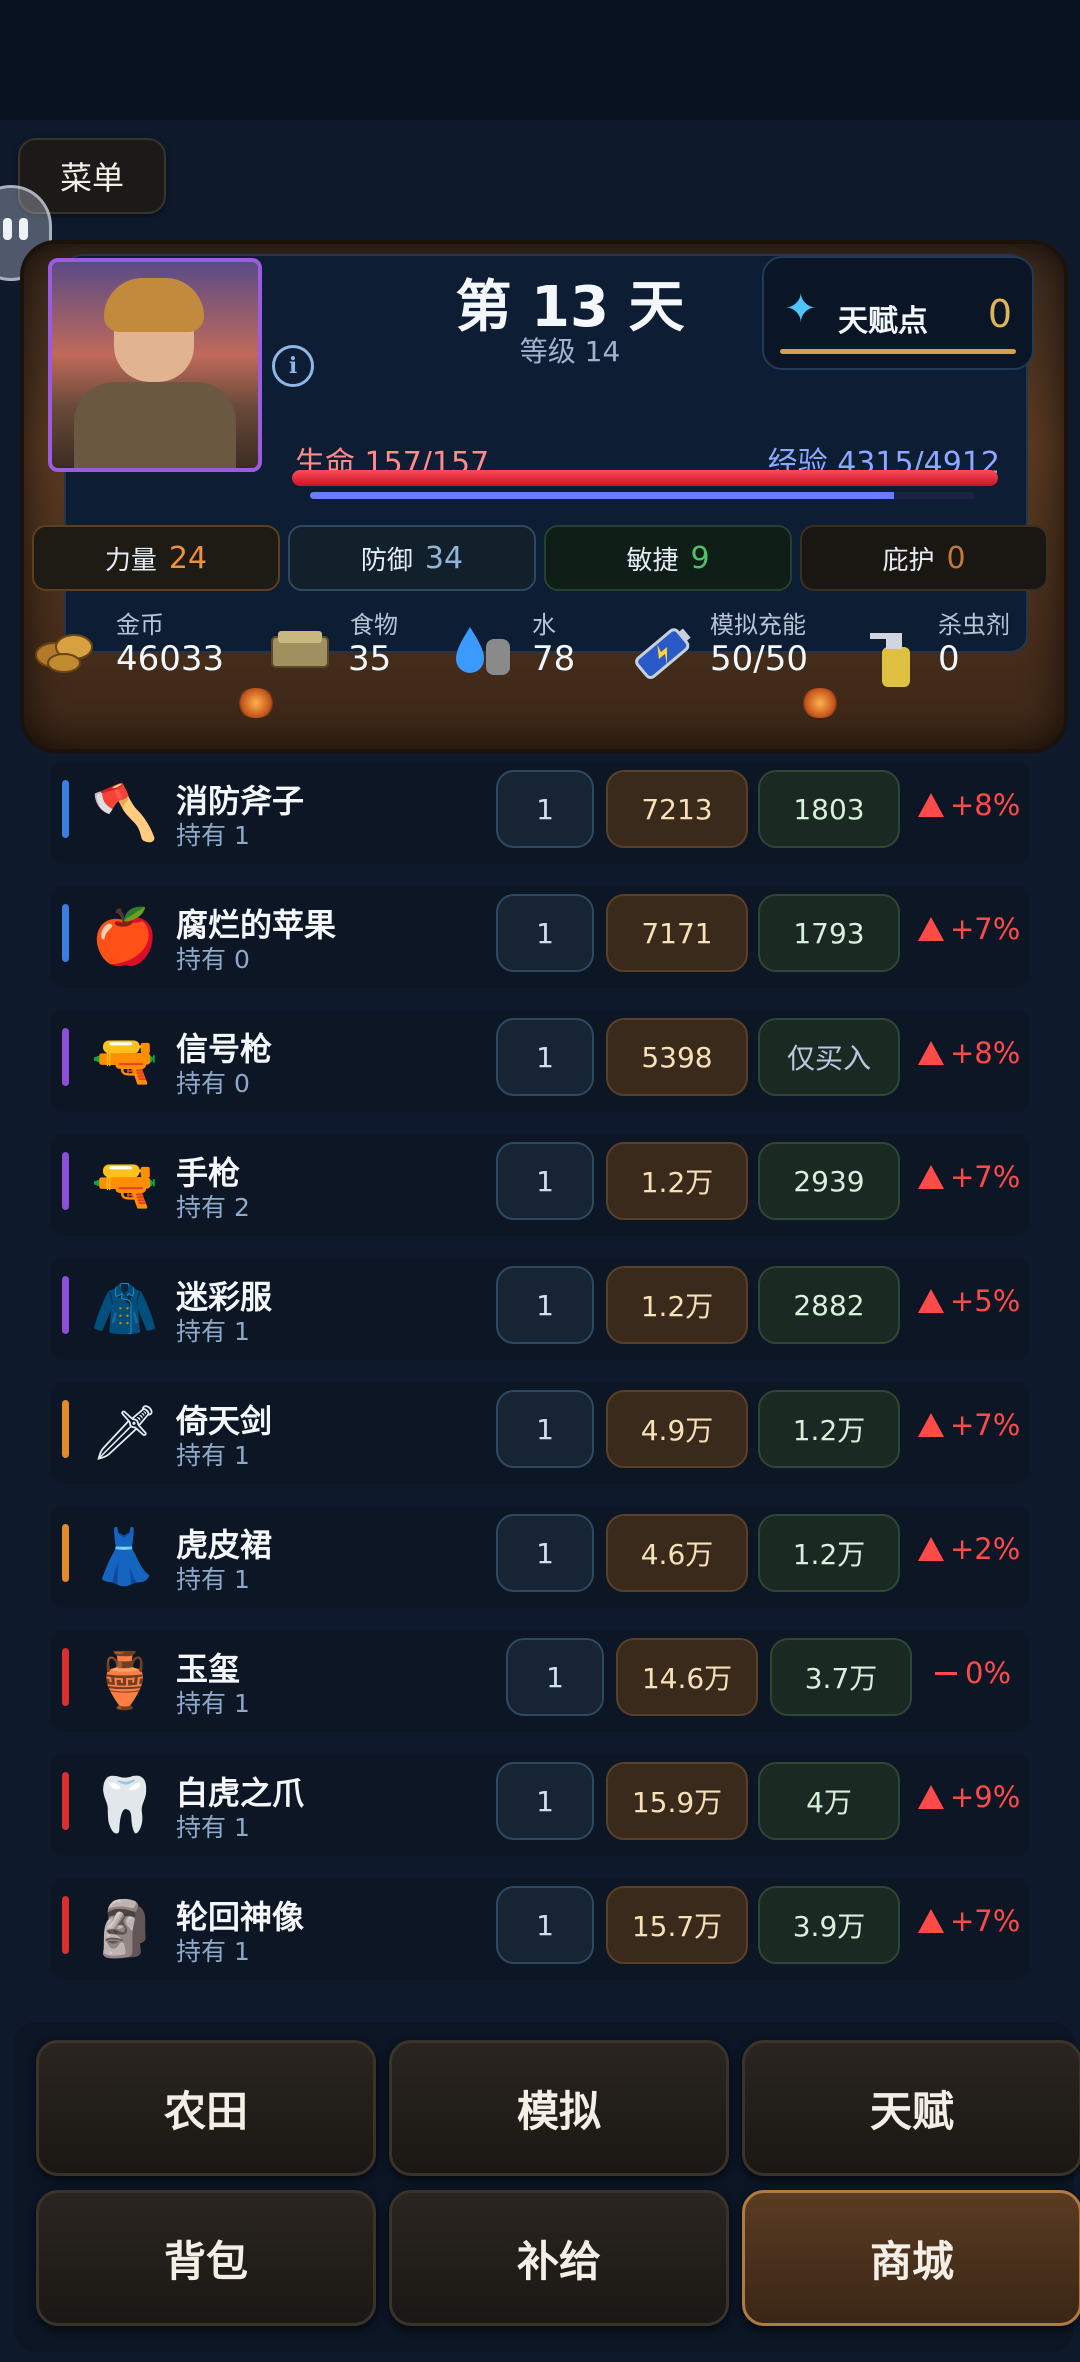  What do you see at coordinates (911, 2108) in the screenshot?
I see `nav-talent-button: 天赋` at bounding box center [911, 2108].